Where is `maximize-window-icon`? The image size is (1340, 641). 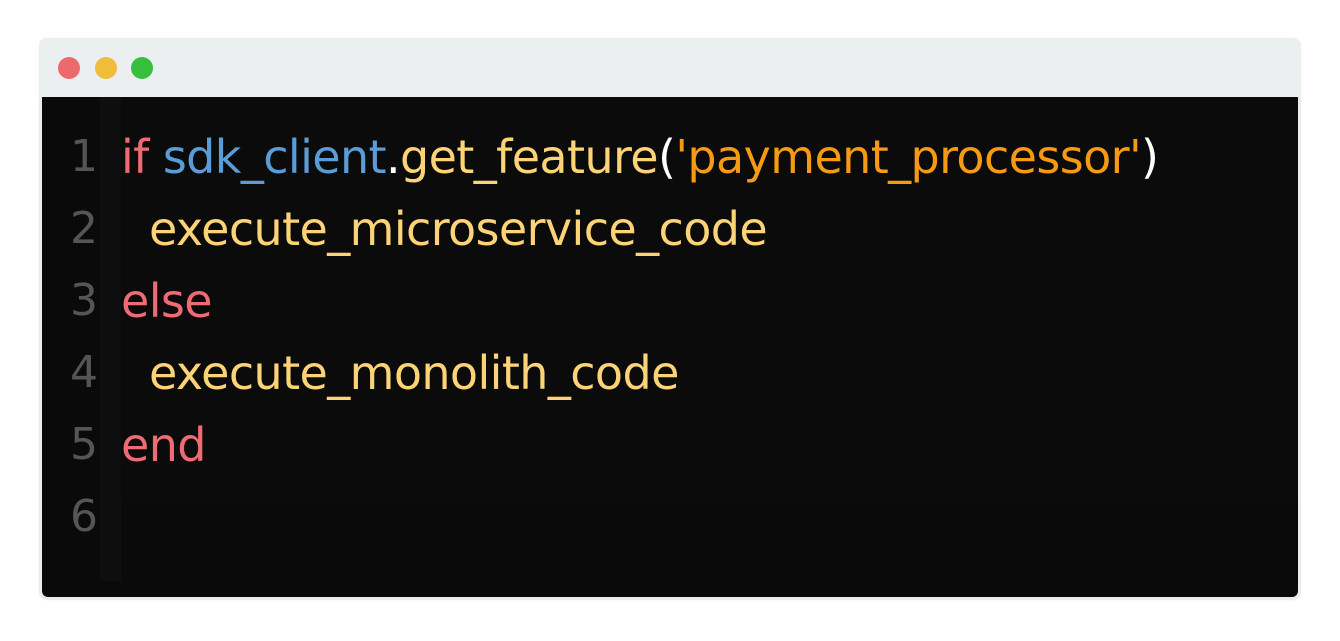
maximize-window-icon is located at coordinates (142, 68).